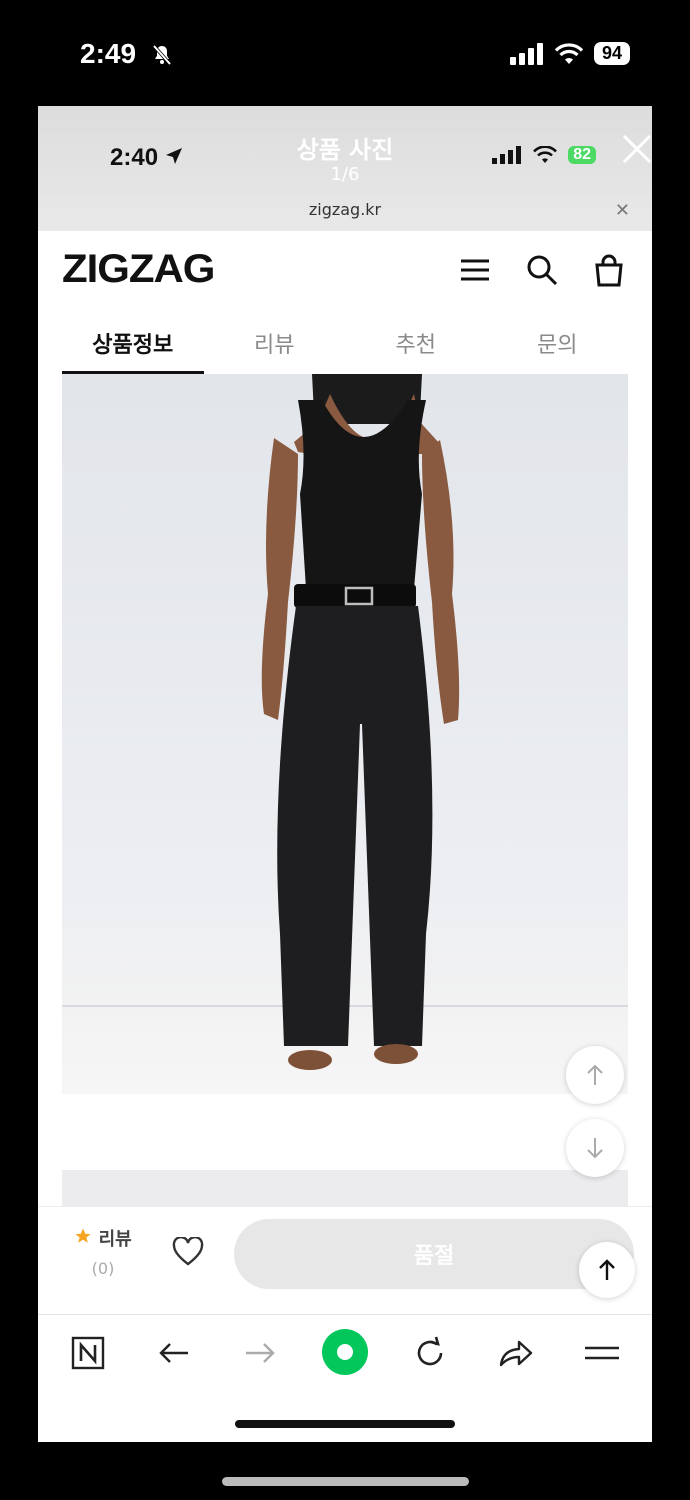 The width and height of the screenshot is (690, 1500). Describe the element at coordinates (637, 149) in the screenshot. I see `close-icon` at that location.